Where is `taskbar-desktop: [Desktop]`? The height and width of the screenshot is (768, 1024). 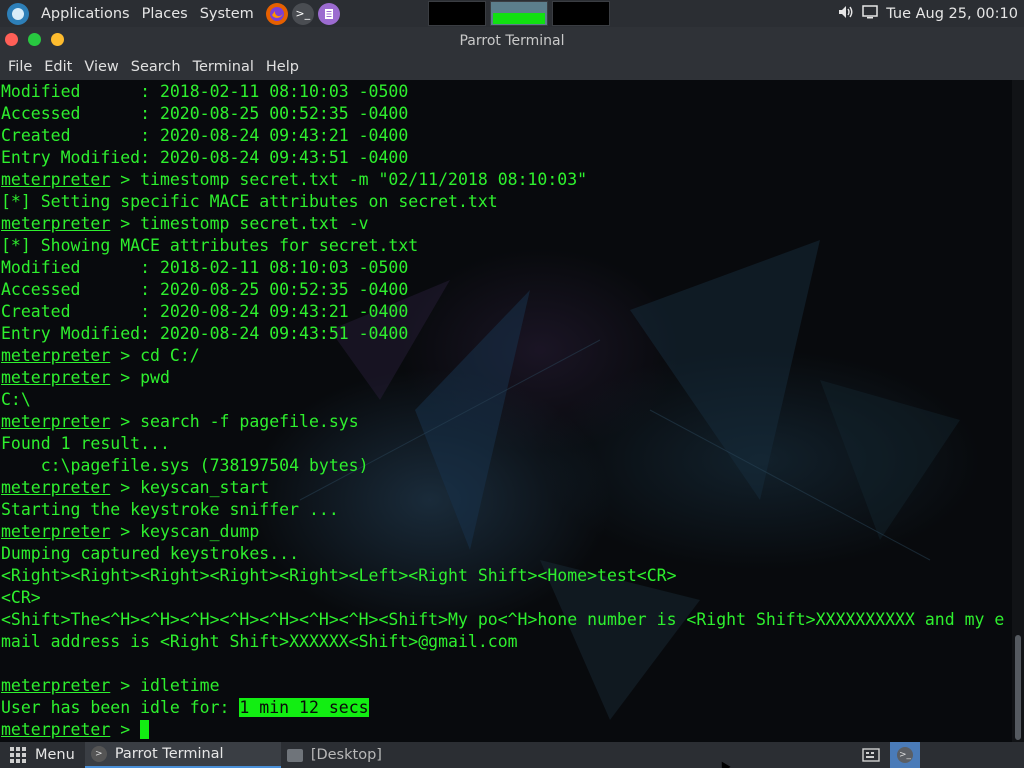 taskbar-desktop: [Desktop] is located at coordinates (379, 755).